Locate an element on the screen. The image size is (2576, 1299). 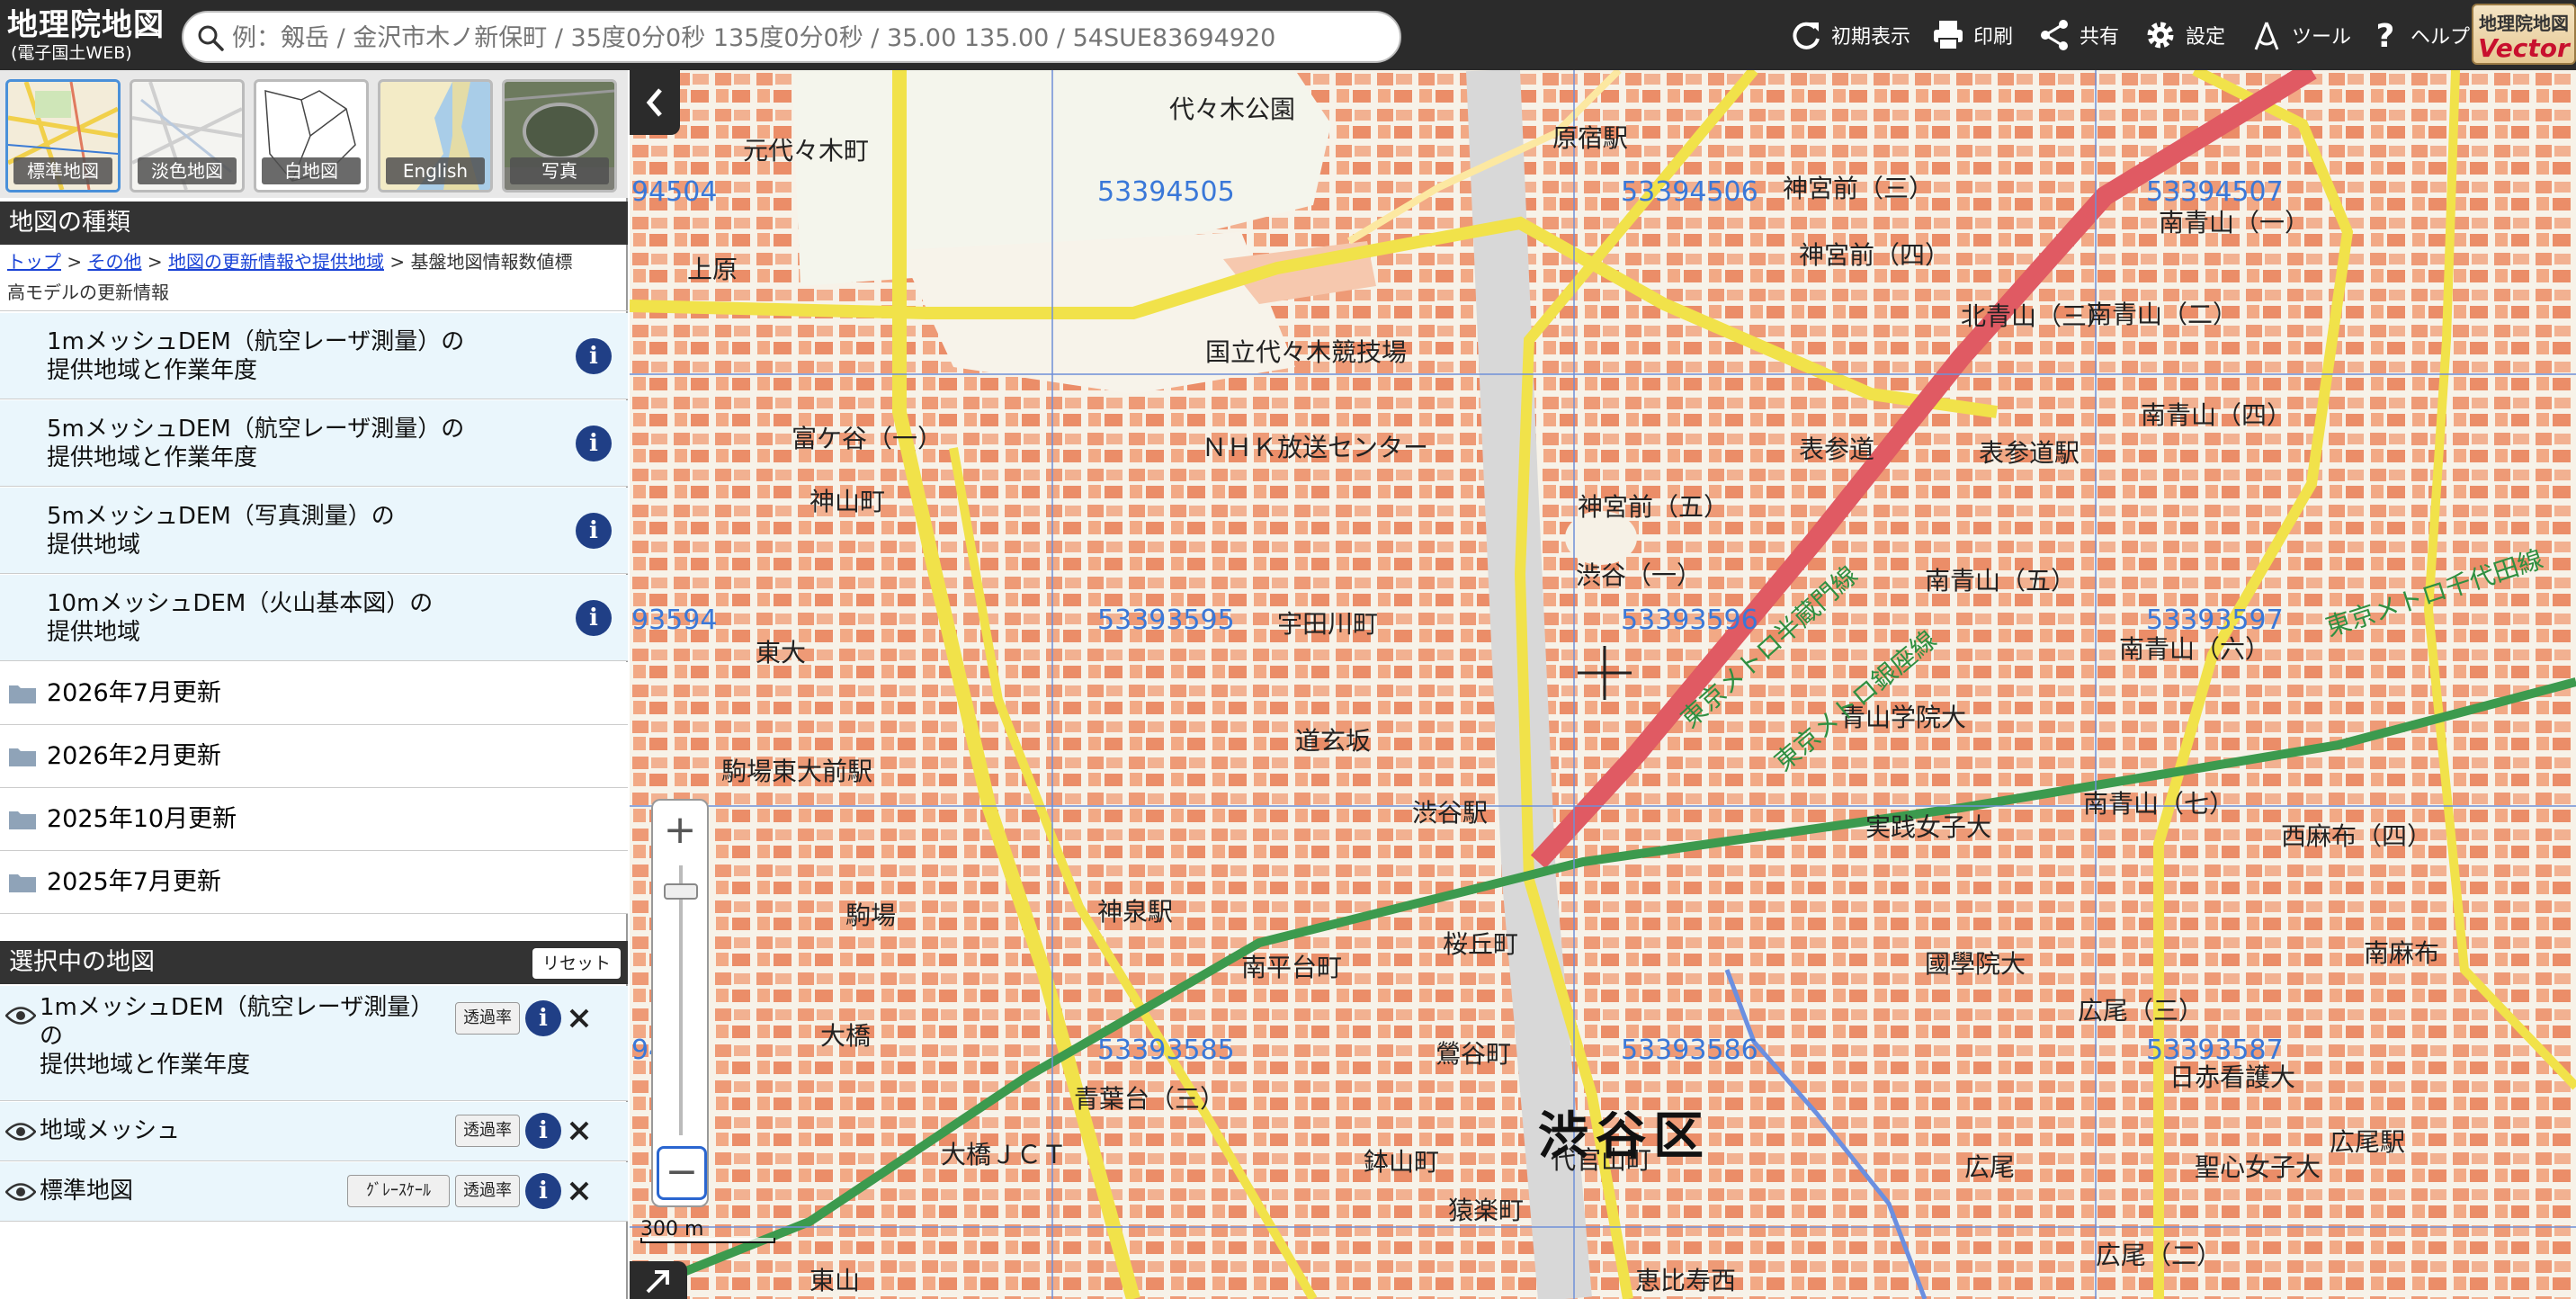
collapse-sidebar-button is located at coordinates (655, 102).